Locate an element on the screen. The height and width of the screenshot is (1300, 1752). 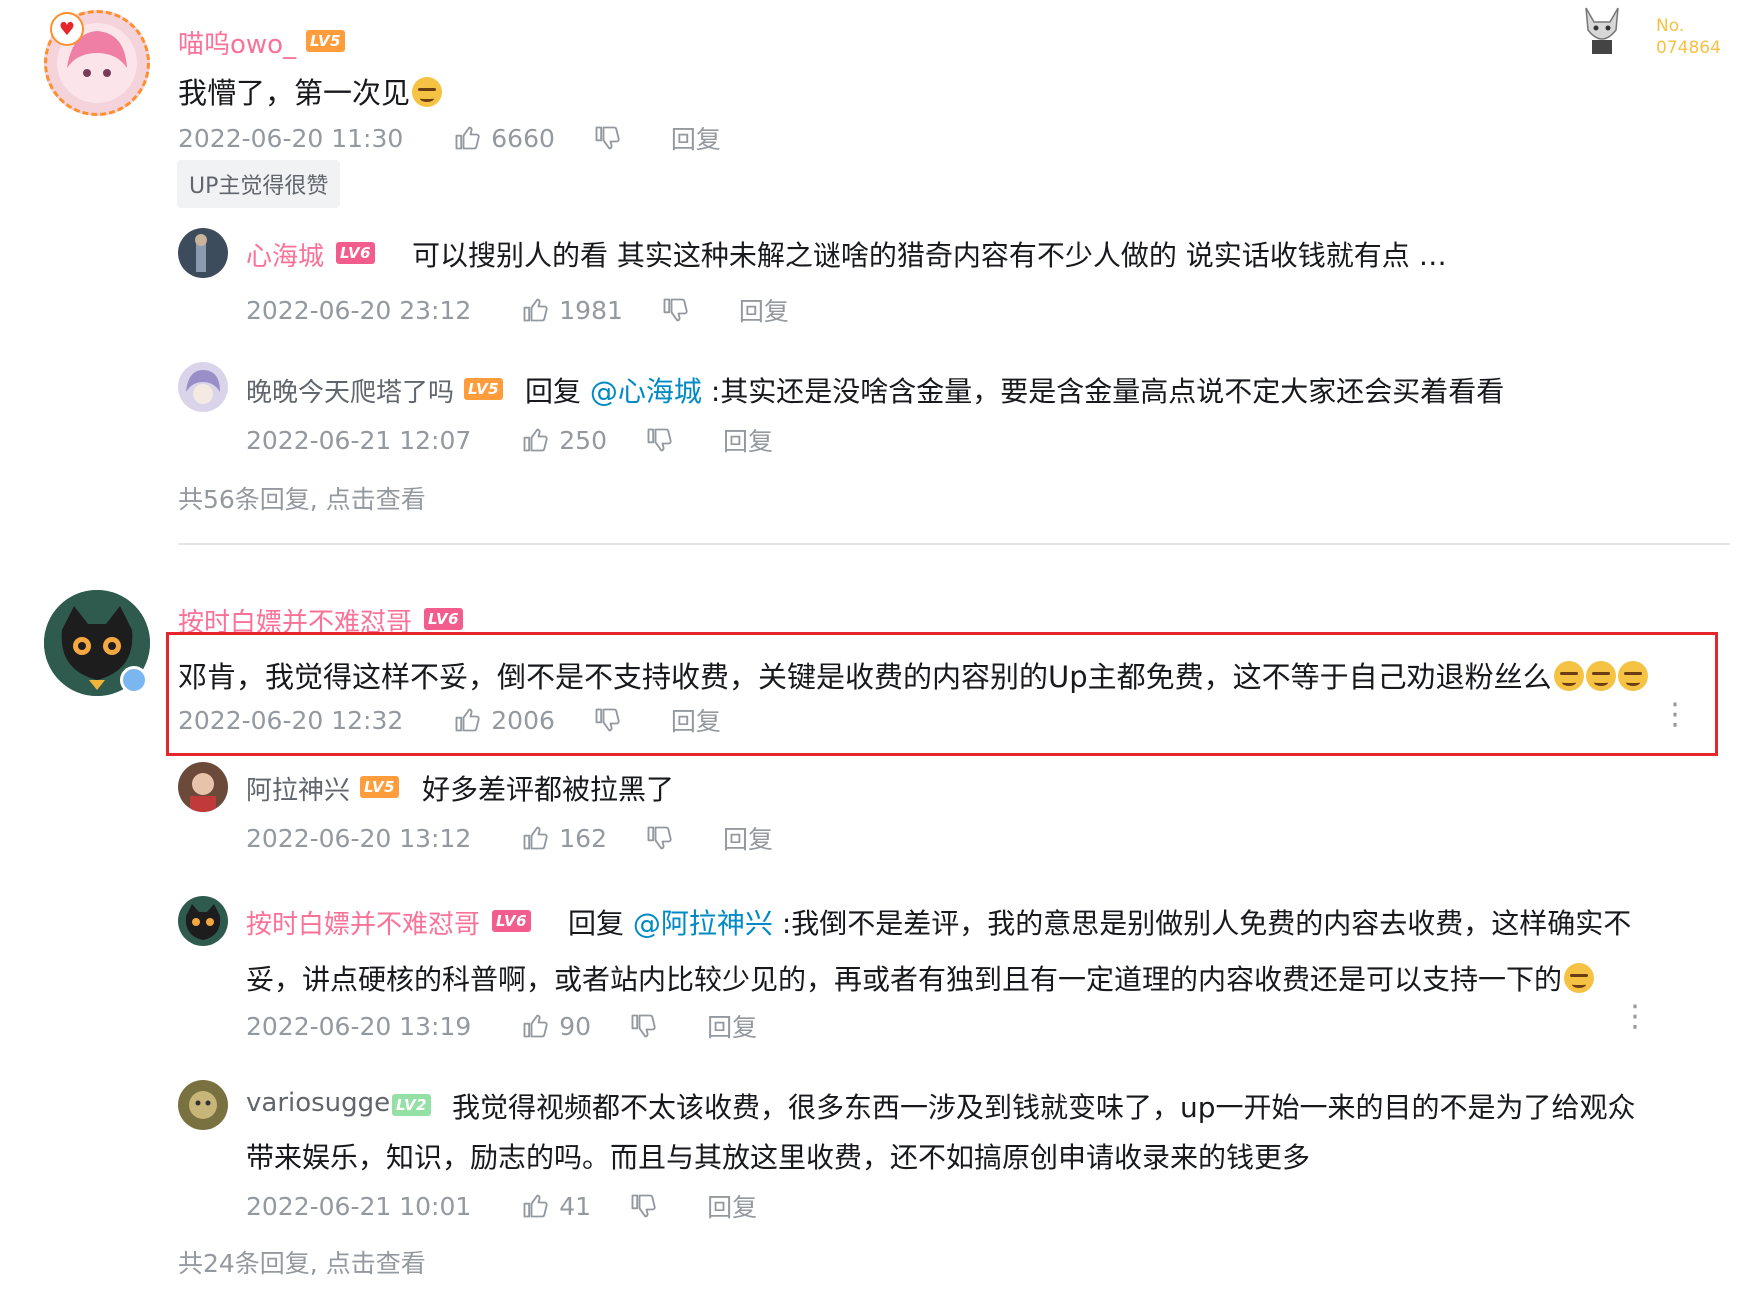
timestamp: 2022-06-20 23:12 is located at coordinates (359, 310).